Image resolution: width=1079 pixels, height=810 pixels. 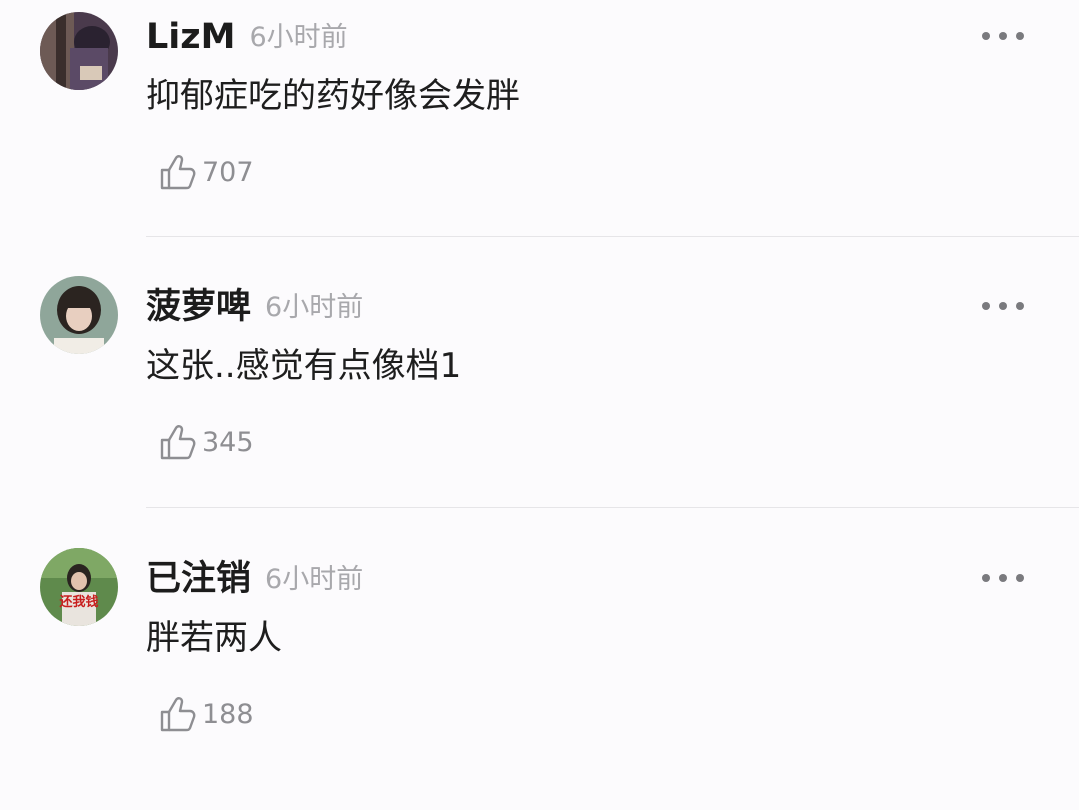 I want to click on like-count: 188, so click(x=228, y=714).